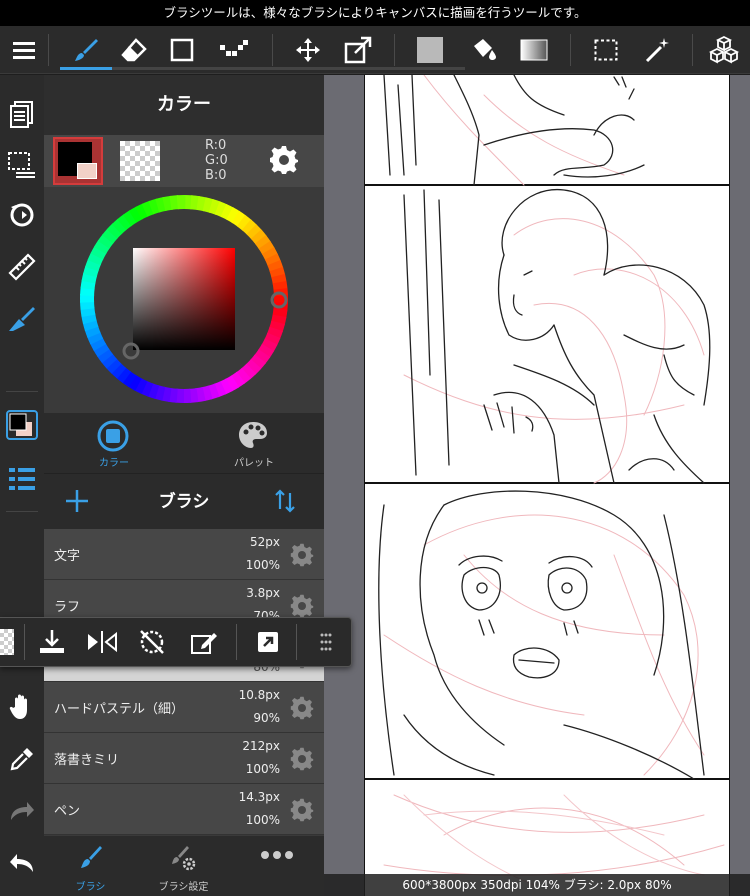 This screenshot has width=750, height=896. I want to click on magic-wand-icon, so click(657, 50).